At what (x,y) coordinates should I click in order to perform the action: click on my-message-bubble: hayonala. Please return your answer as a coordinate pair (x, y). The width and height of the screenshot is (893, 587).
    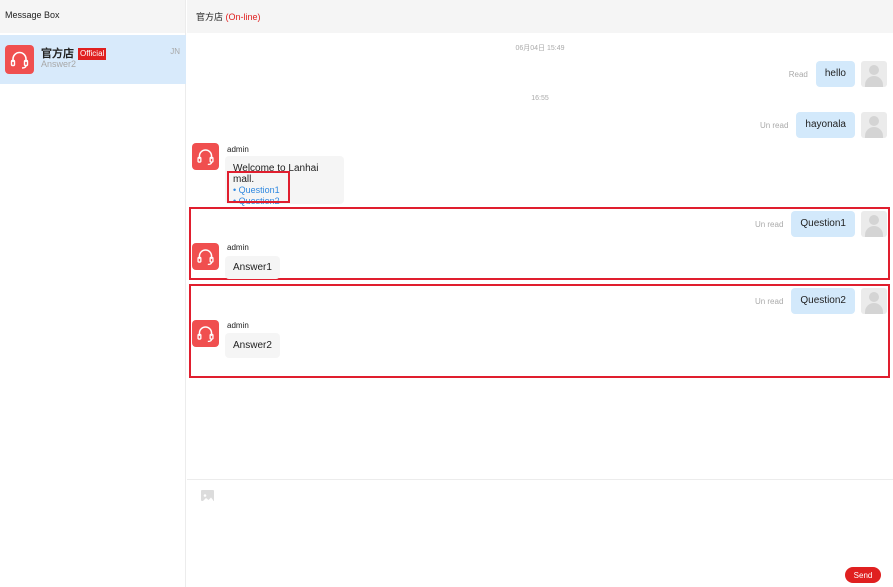
    Looking at the image, I should click on (825, 125).